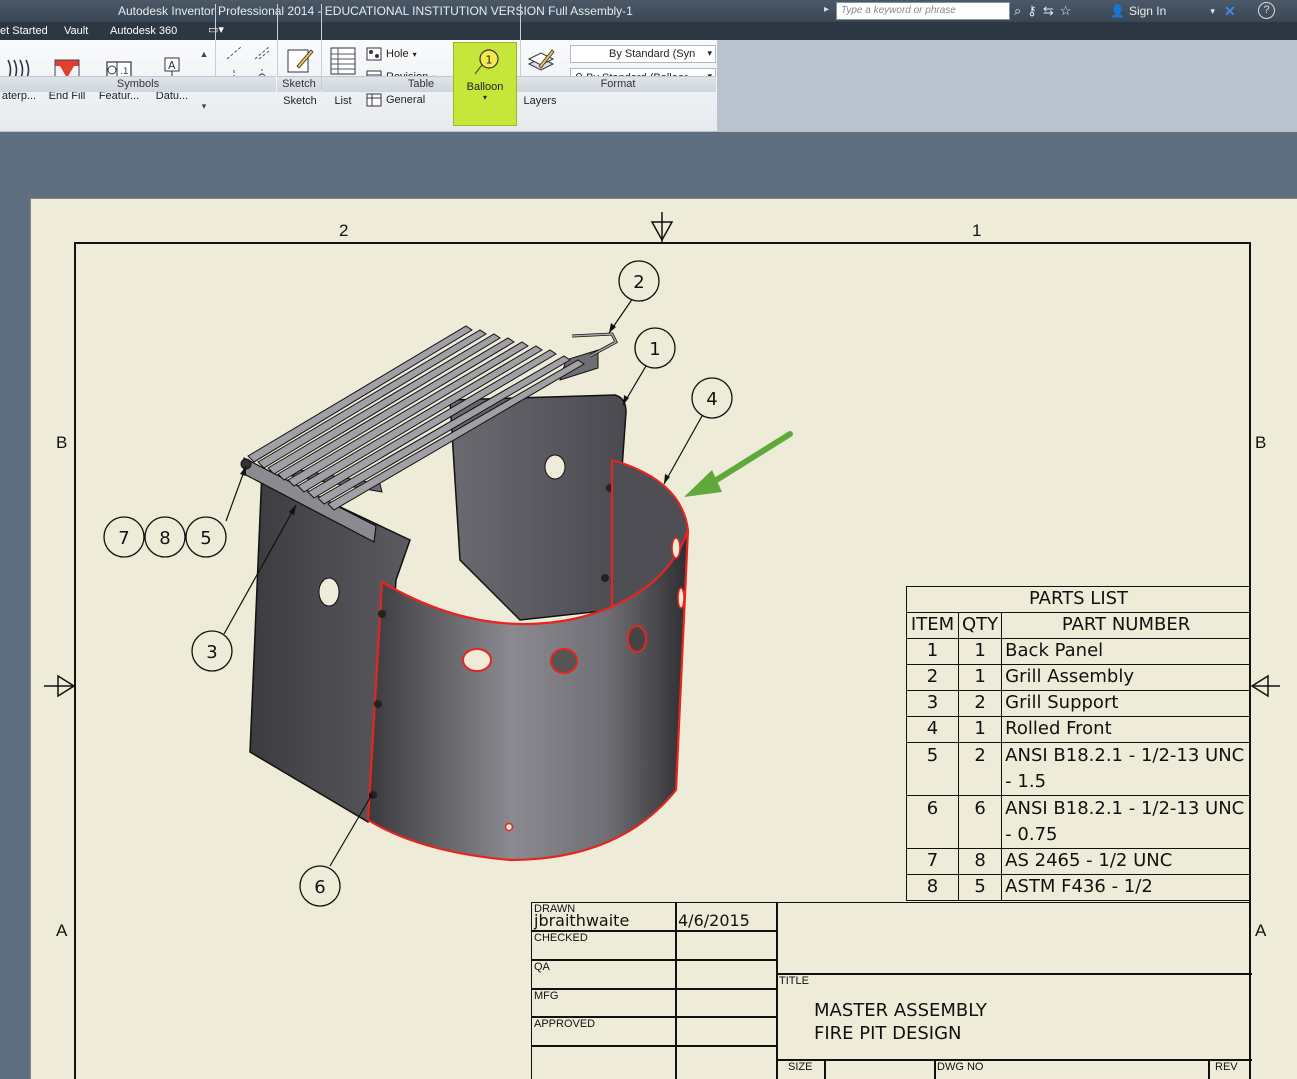 This screenshot has width=1297, height=1079. What do you see at coordinates (581, 920) in the screenshot?
I see `drawn-by-value: jbraithwaite` at bounding box center [581, 920].